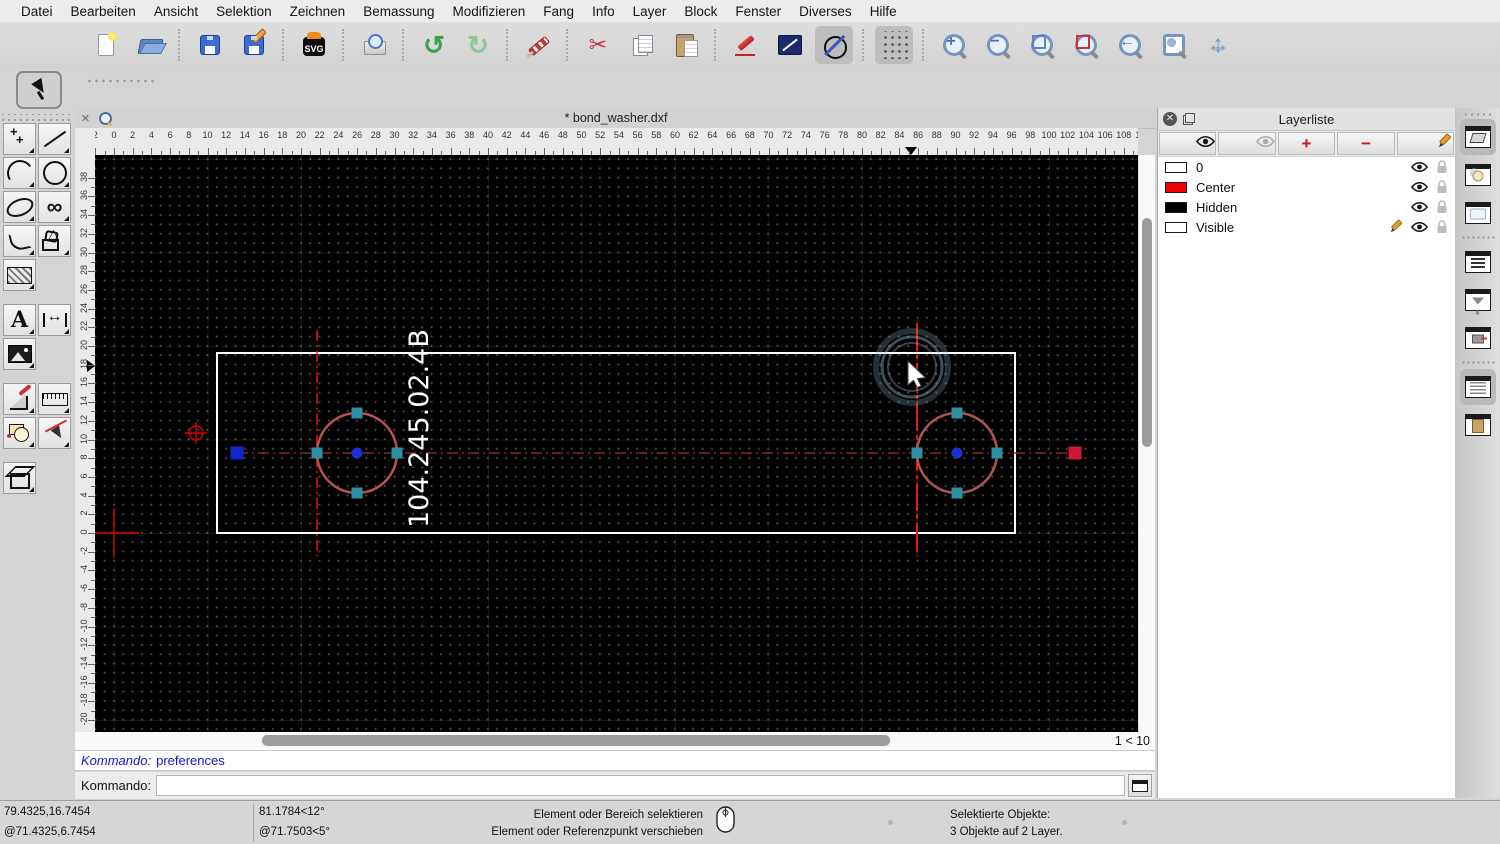 The height and width of the screenshot is (844, 1500). I want to click on menu-item: Selektion, so click(244, 11).